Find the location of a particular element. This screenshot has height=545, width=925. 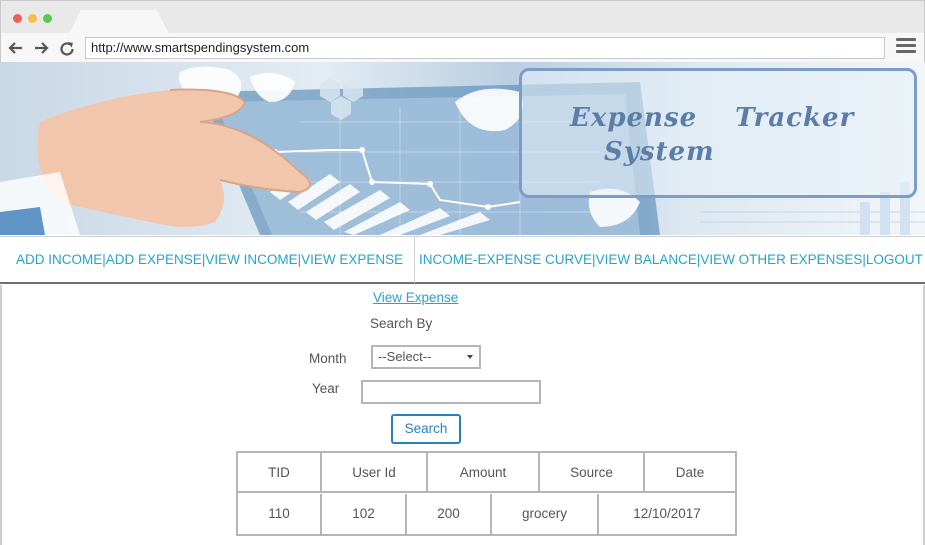

url-input: http://www.smartspendingsystem.com is located at coordinates (485, 48).